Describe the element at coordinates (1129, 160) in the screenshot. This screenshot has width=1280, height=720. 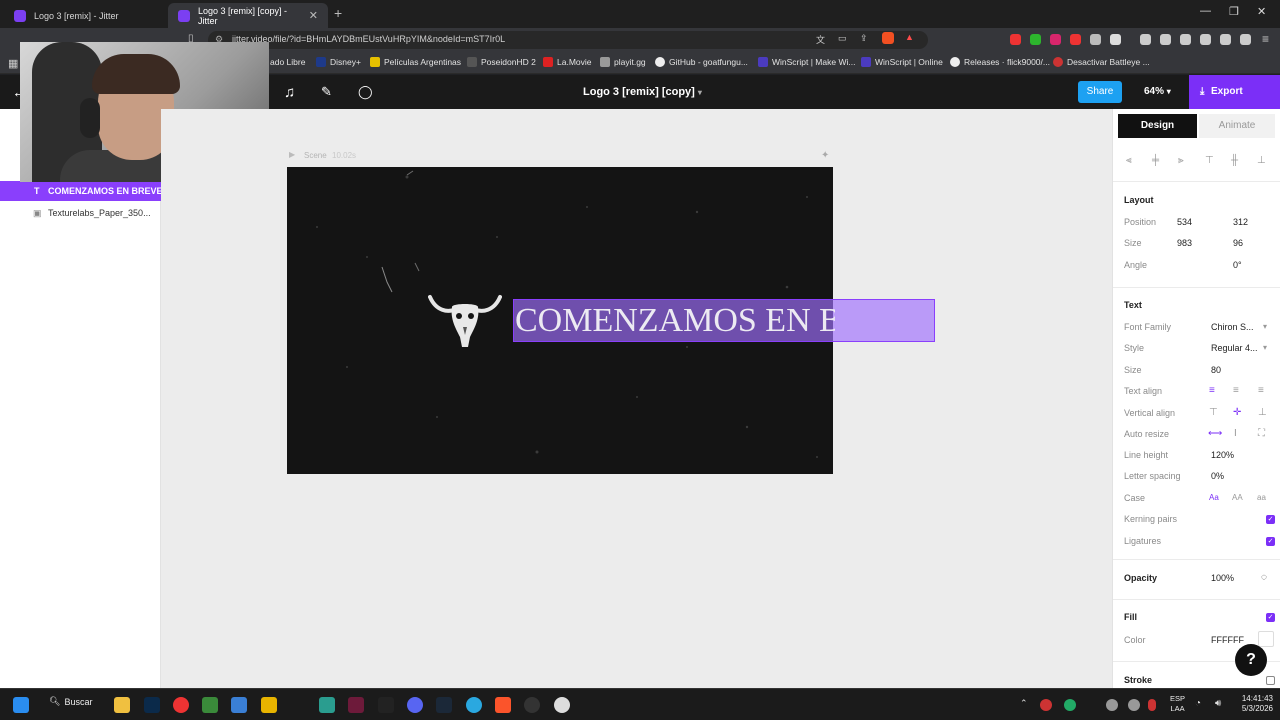
I see `align-left-icon: ⫷` at that location.